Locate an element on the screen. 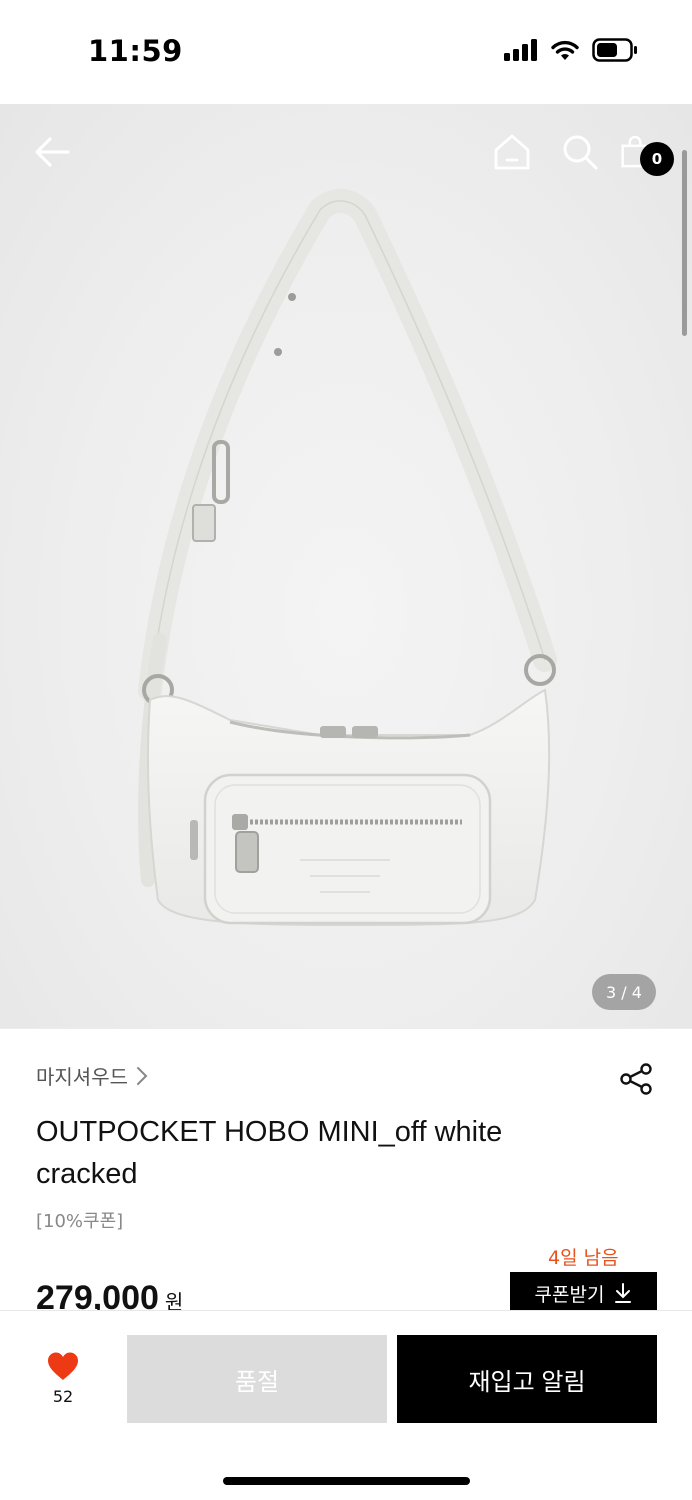  share-button is located at coordinates (636, 1079).